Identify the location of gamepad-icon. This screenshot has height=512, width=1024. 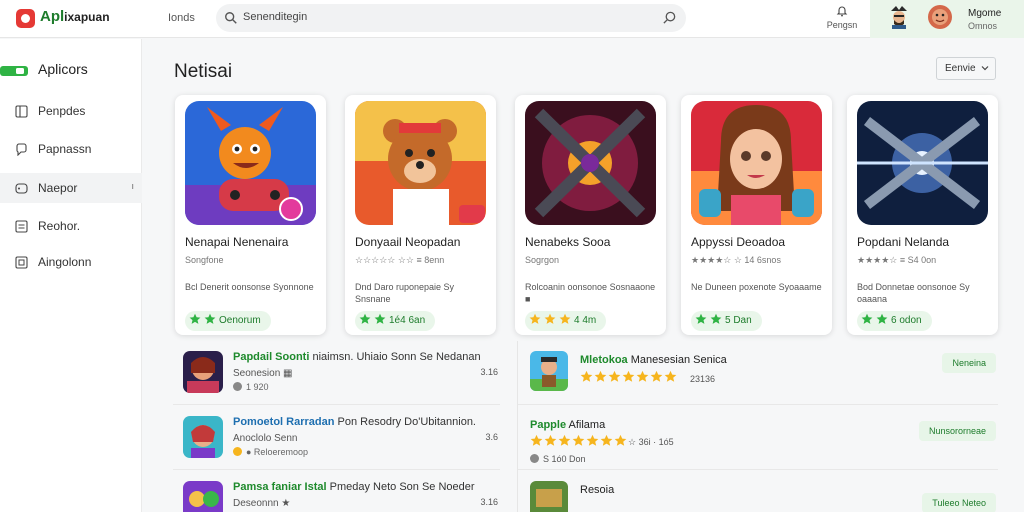
(21, 188).